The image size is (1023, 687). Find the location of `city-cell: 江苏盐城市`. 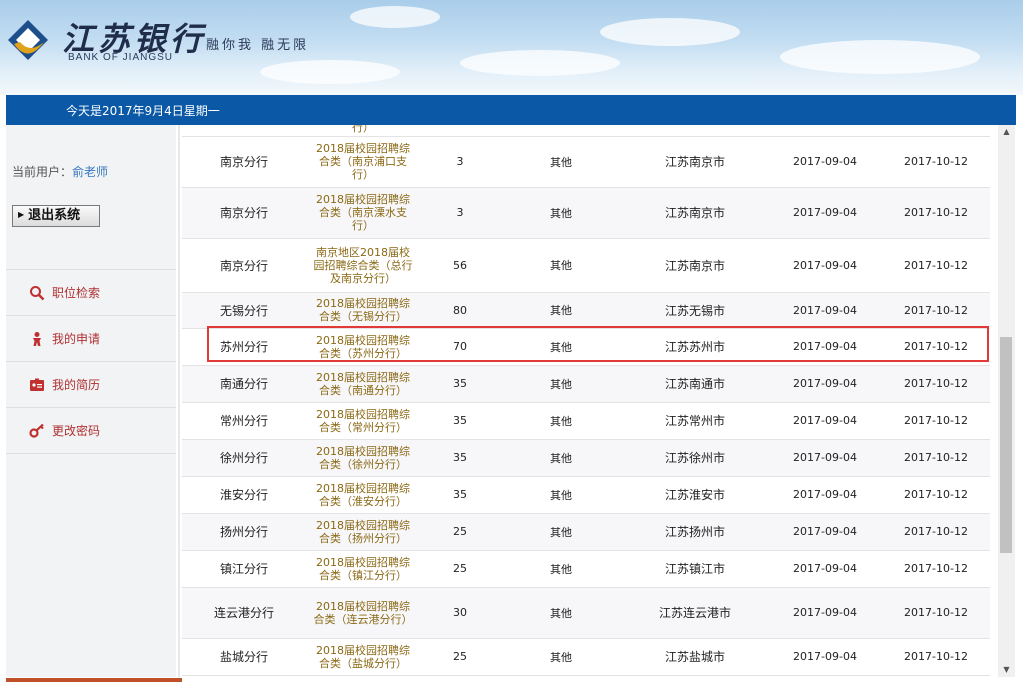

city-cell: 江苏盐城市 is located at coordinates (695, 657).